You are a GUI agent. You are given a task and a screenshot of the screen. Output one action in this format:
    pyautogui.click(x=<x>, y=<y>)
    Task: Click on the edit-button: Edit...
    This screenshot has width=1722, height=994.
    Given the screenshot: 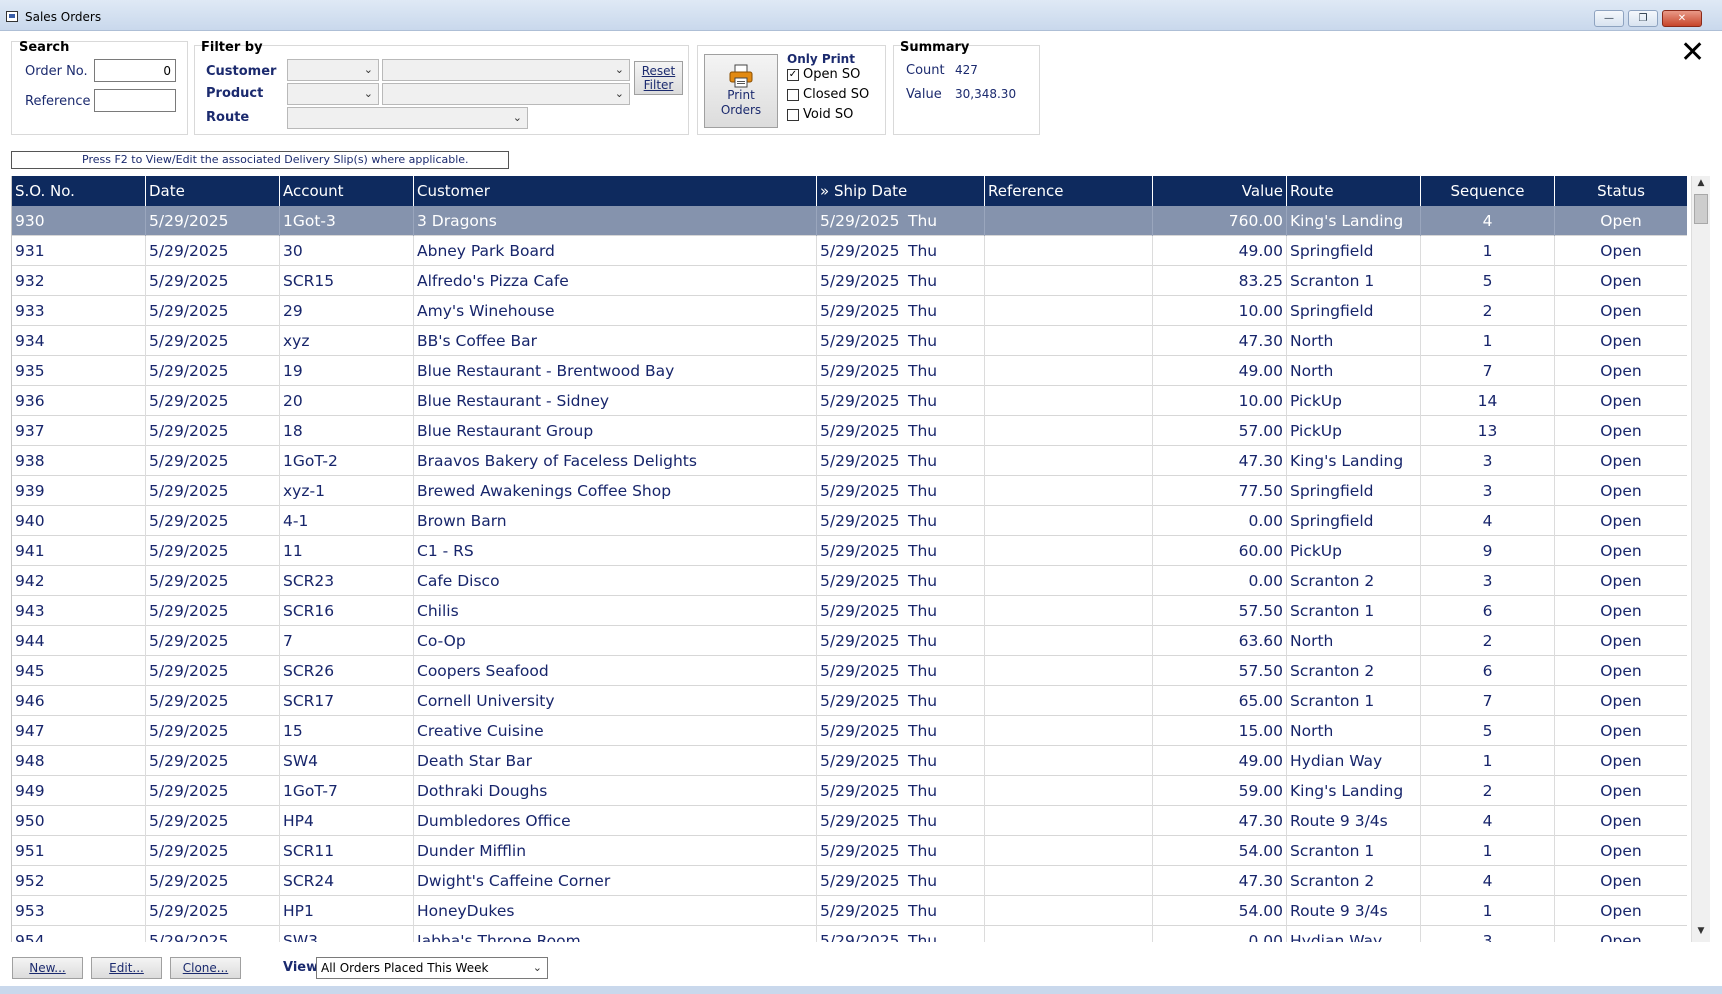 What is the action you would take?
    pyautogui.click(x=126, y=968)
    